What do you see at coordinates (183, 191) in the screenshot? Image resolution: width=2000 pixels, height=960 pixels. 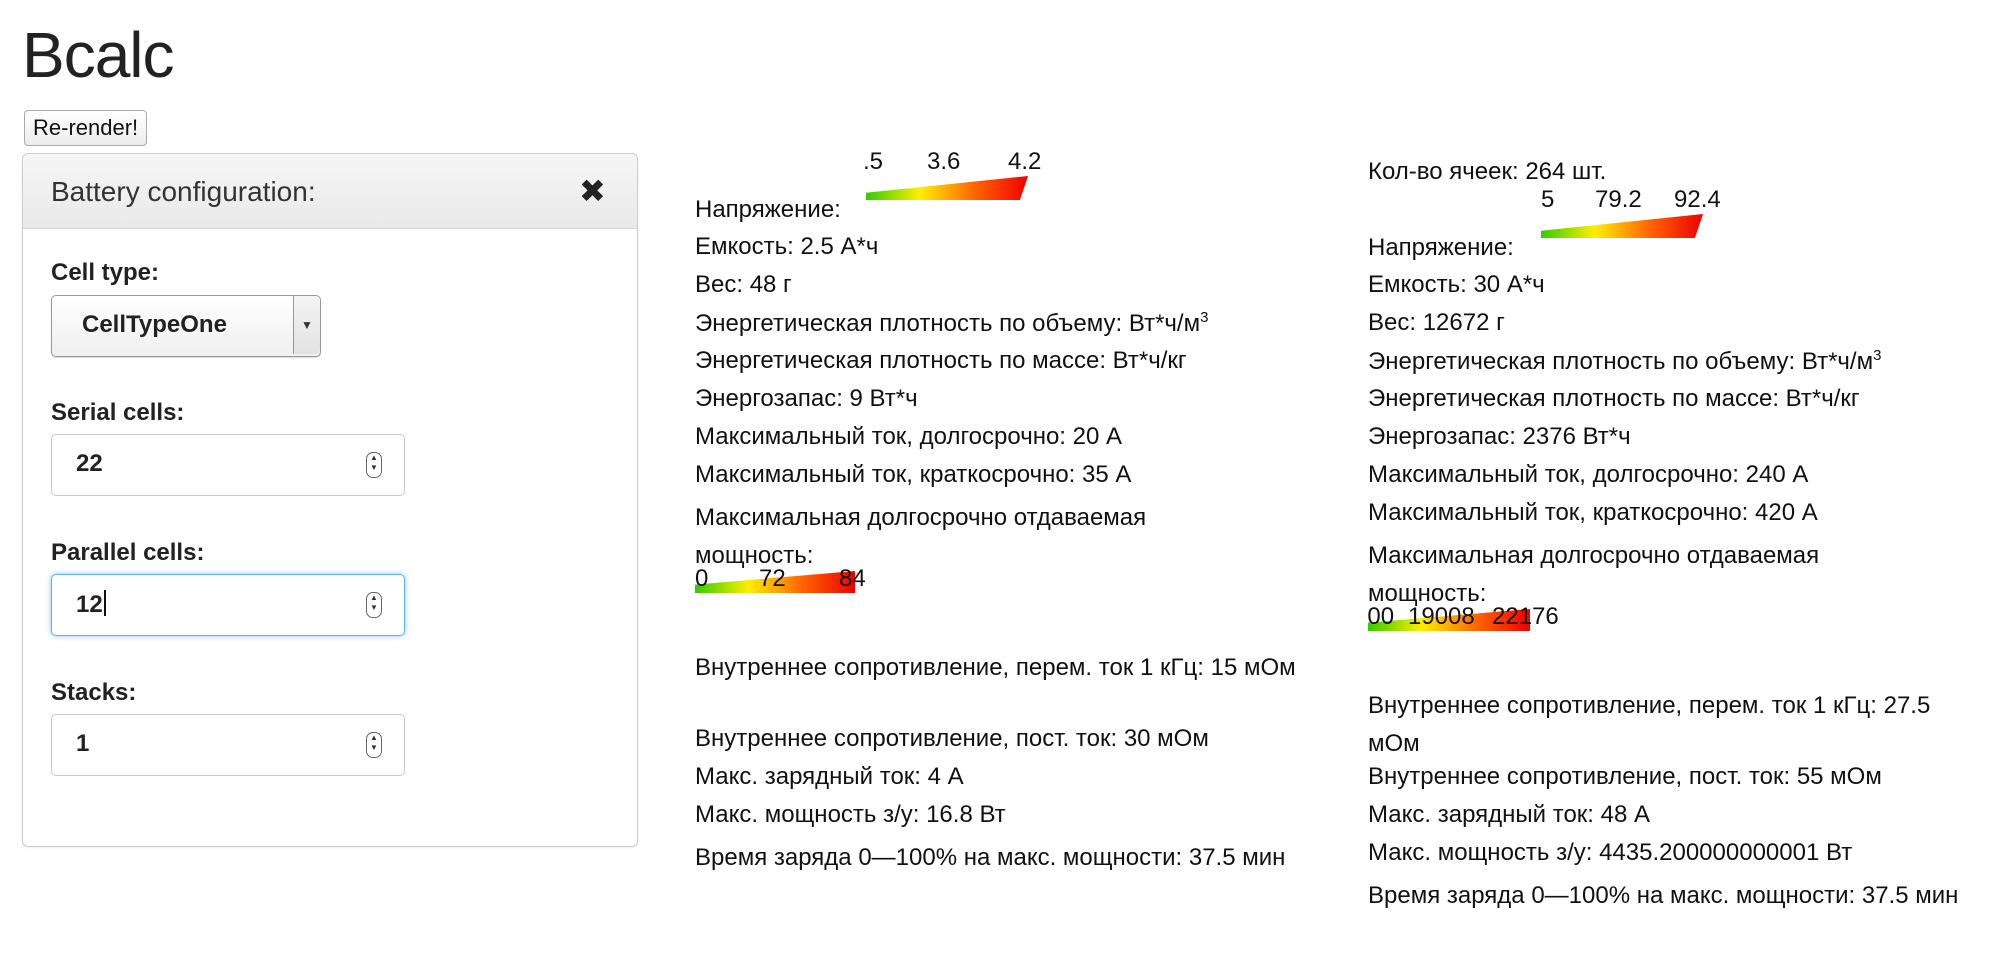 I see `panel-title: Battery configuration:` at bounding box center [183, 191].